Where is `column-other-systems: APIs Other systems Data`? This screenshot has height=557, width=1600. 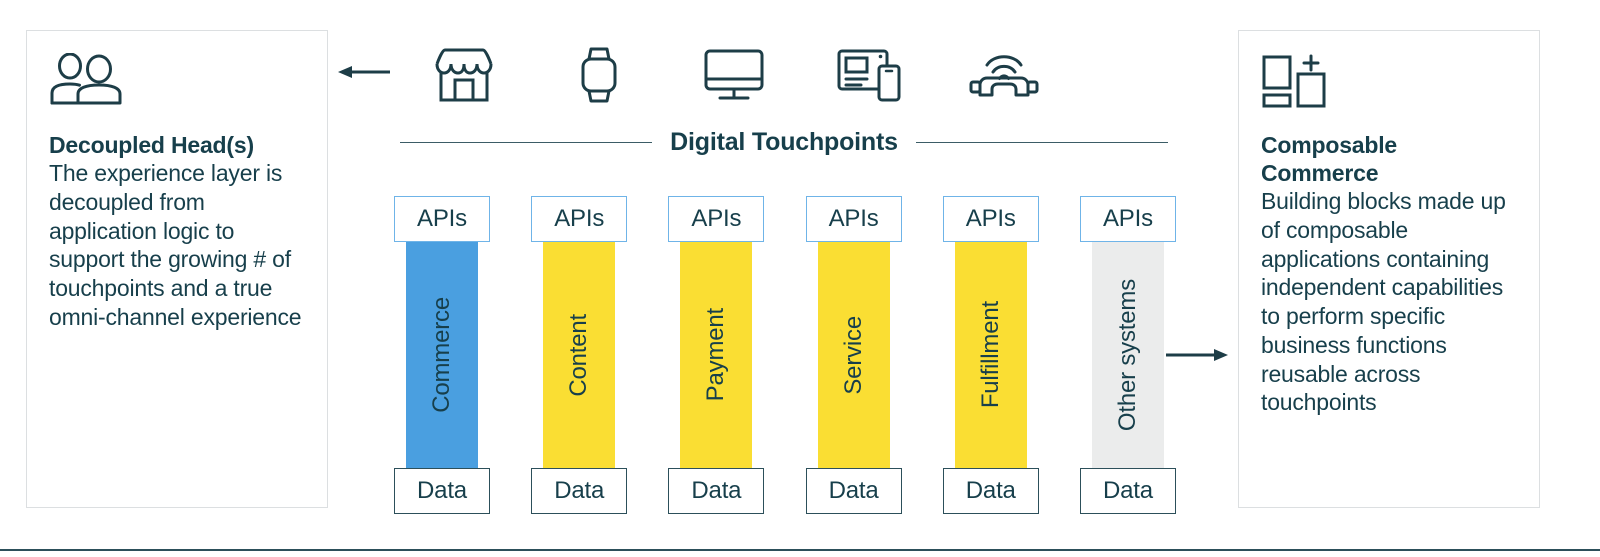
column-other-systems: APIs Other systems Data is located at coordinates (1127, 355).